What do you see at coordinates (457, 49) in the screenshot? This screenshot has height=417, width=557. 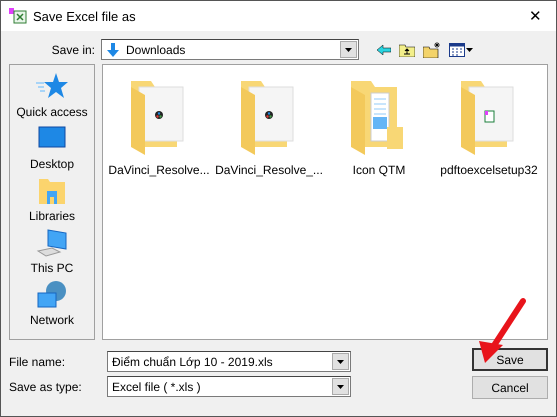 I see `view-menu-icon` at bounding box center [457, 49].